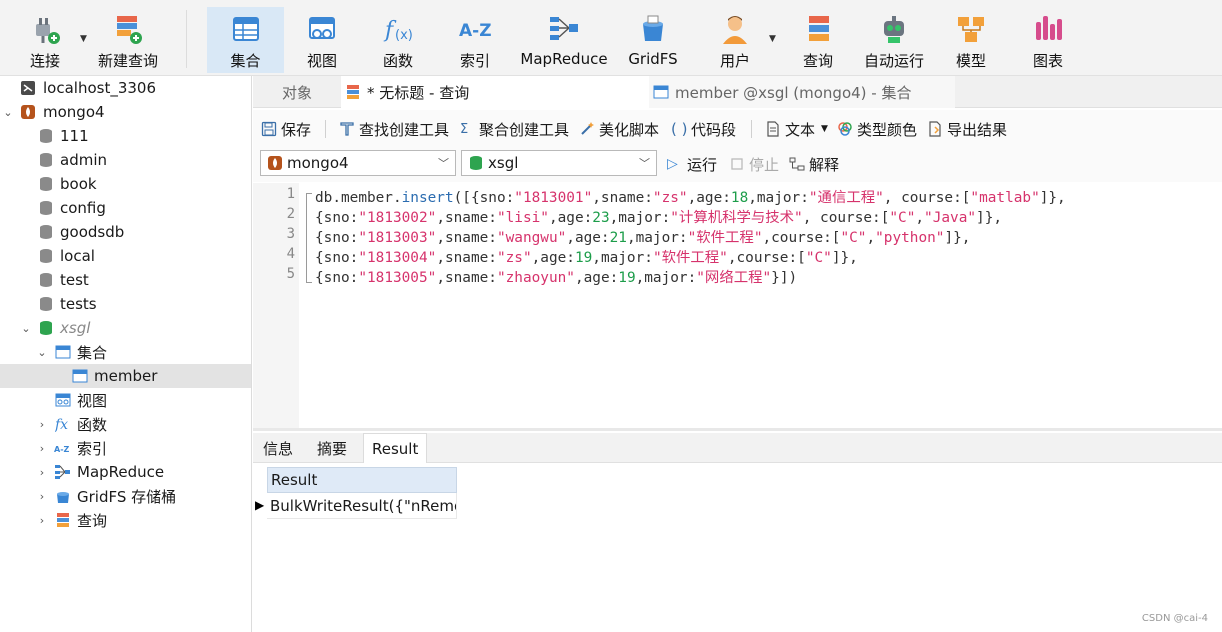 This screenshot has height=632, width=1222. Describe the element at coordinates (629, 129) in the screenshot. I see `beautify-label: 美化脚本` at that location.